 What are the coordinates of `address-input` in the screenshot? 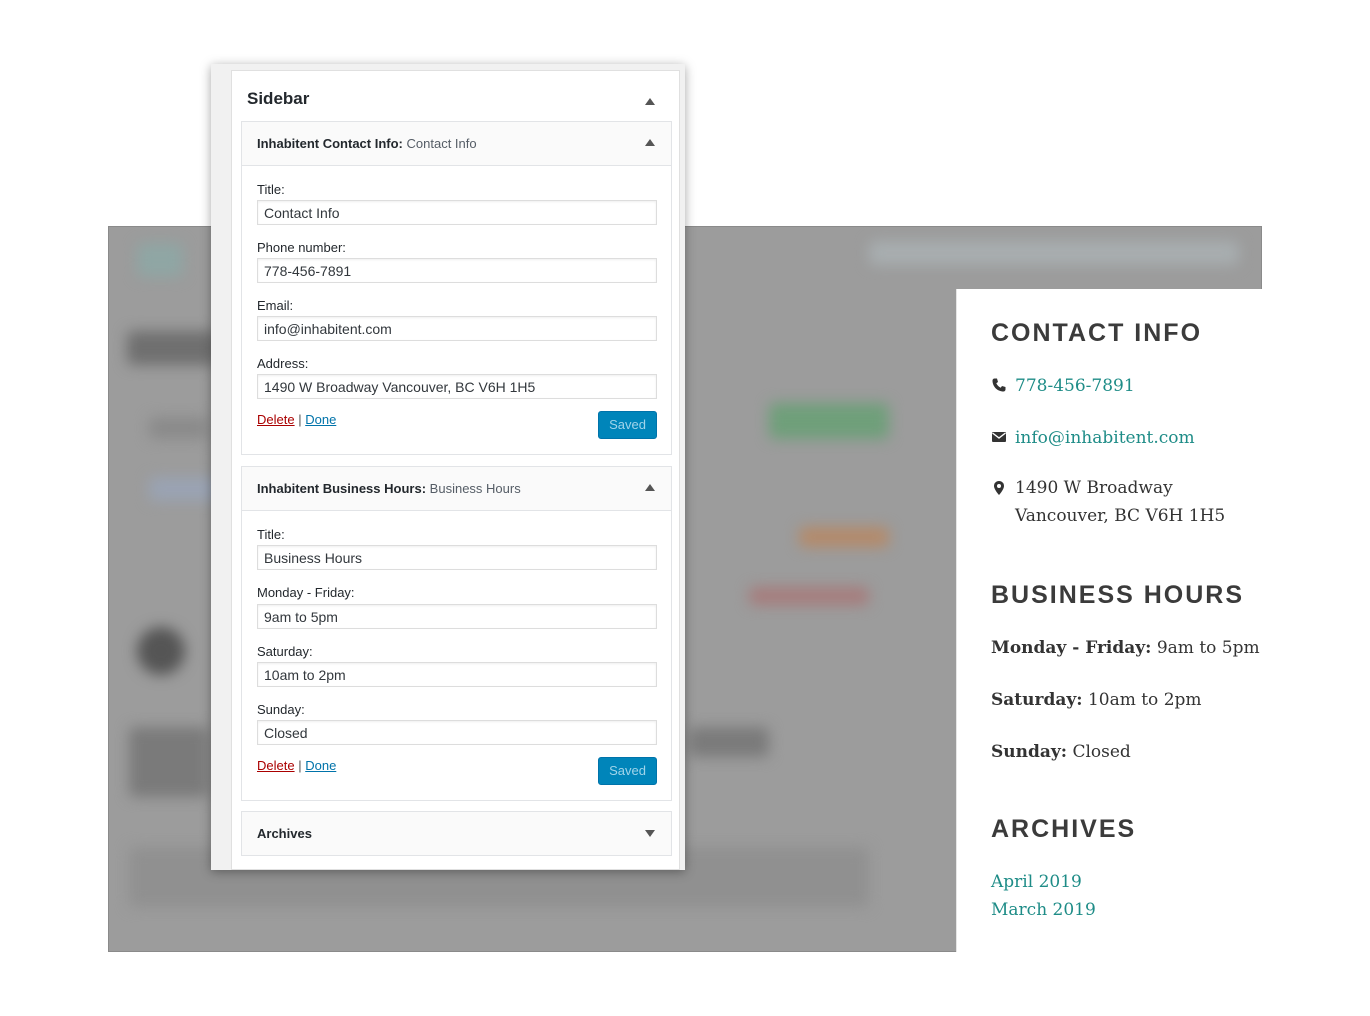 It's located at (457, 386).